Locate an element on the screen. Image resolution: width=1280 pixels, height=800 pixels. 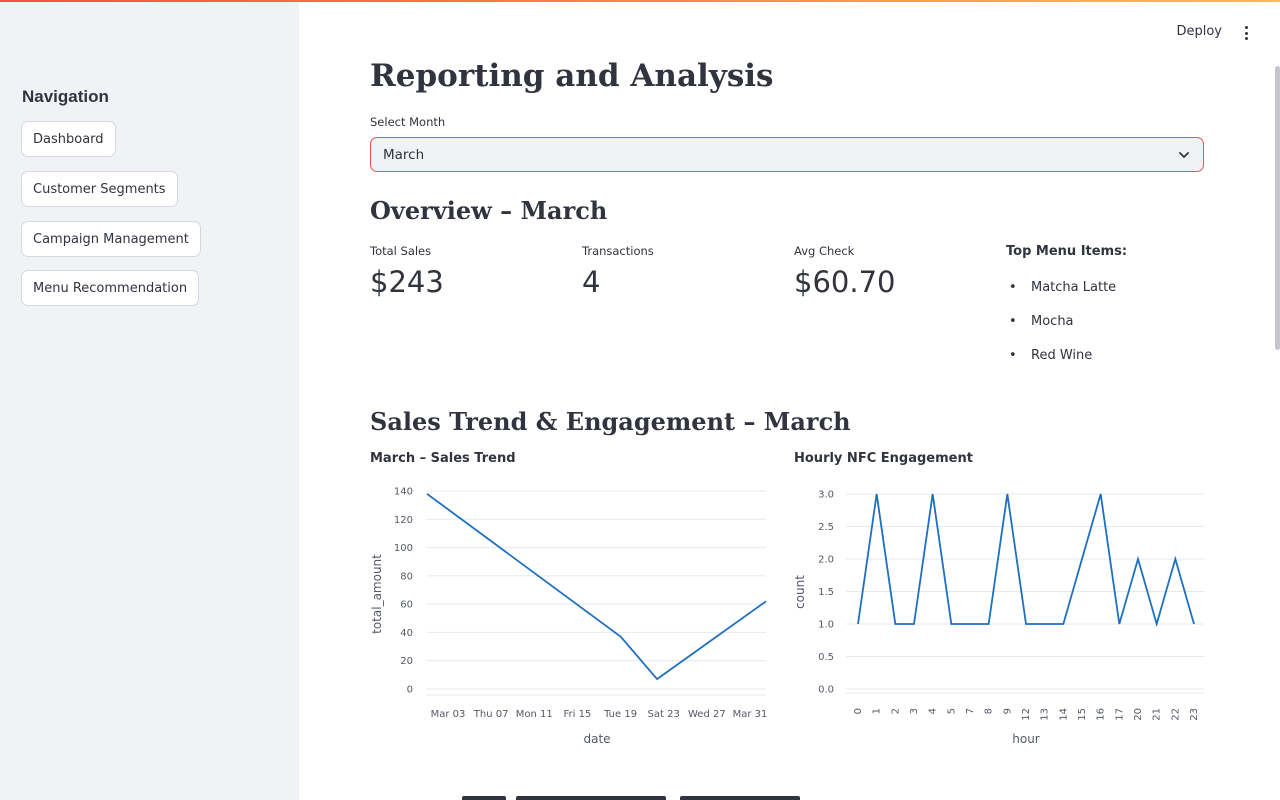
top-decoration-stripe is located at coordinates (640, 1).